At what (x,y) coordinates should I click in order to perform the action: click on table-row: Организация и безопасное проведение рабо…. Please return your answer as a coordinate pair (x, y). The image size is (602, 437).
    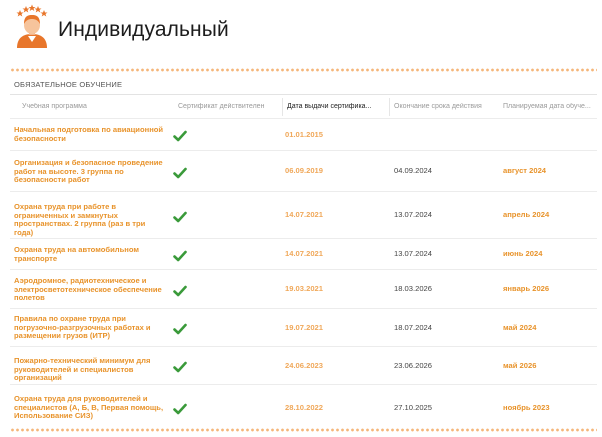
    Looking at the image, I should click on (303, 170).